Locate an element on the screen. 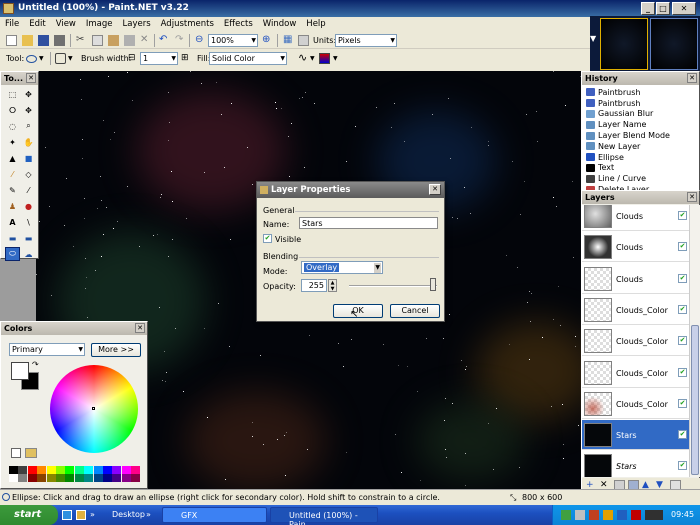 Image resolution: width=700 pixels, height=525 pixels. desktop-toolbar-expand-icon: » is located at coordinates (148, 514).